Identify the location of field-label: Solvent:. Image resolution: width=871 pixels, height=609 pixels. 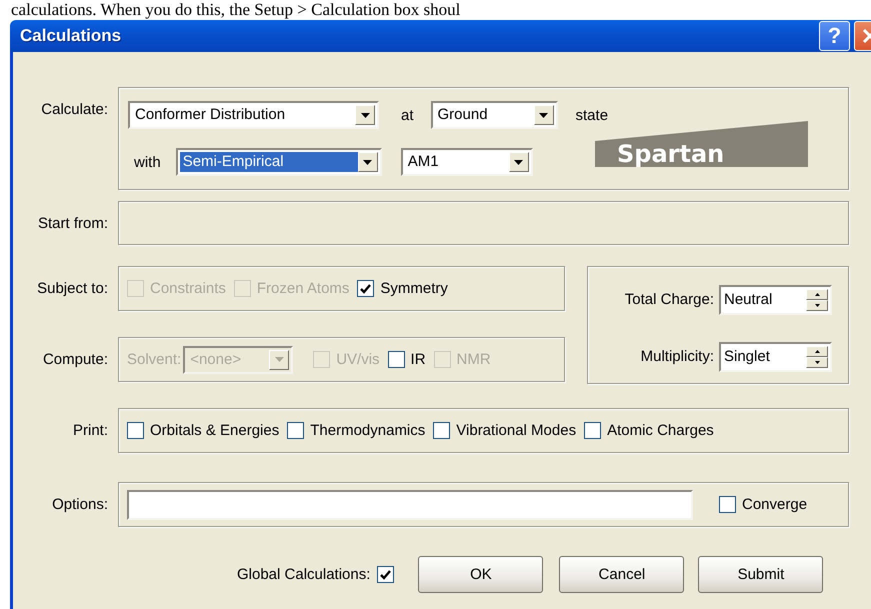
(154, 359).